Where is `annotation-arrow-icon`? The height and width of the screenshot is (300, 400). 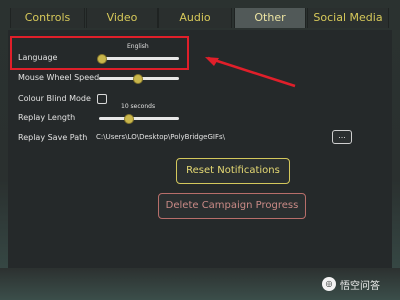 annotation-arrow-icon is located at coordinates (250, 72).